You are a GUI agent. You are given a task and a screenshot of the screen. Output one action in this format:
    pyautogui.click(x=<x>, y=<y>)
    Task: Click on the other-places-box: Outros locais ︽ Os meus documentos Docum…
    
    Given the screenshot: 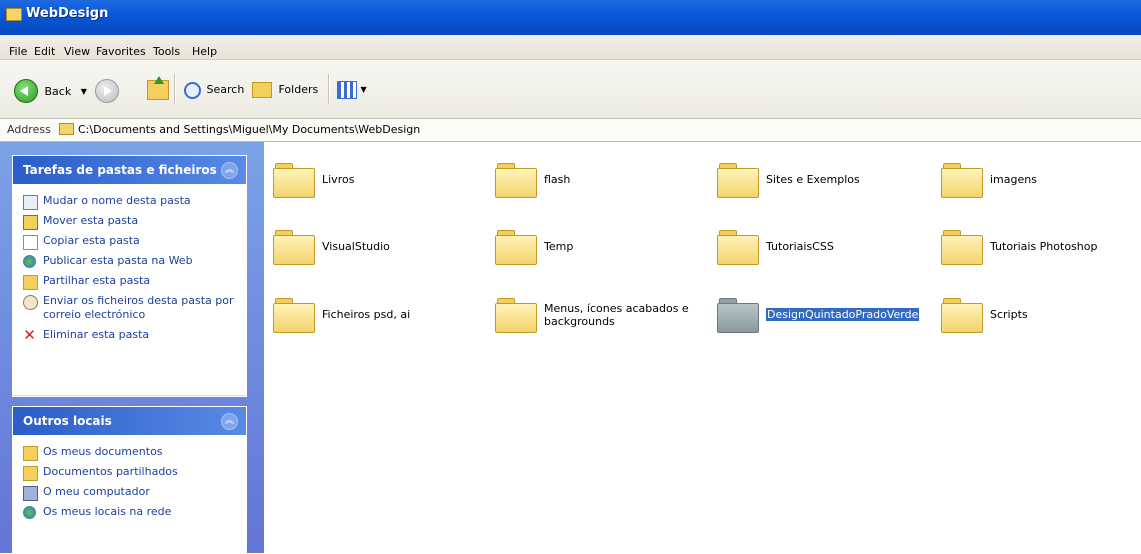 What is the action you would take?
    pyautogui.click(x=129, y=480)
    